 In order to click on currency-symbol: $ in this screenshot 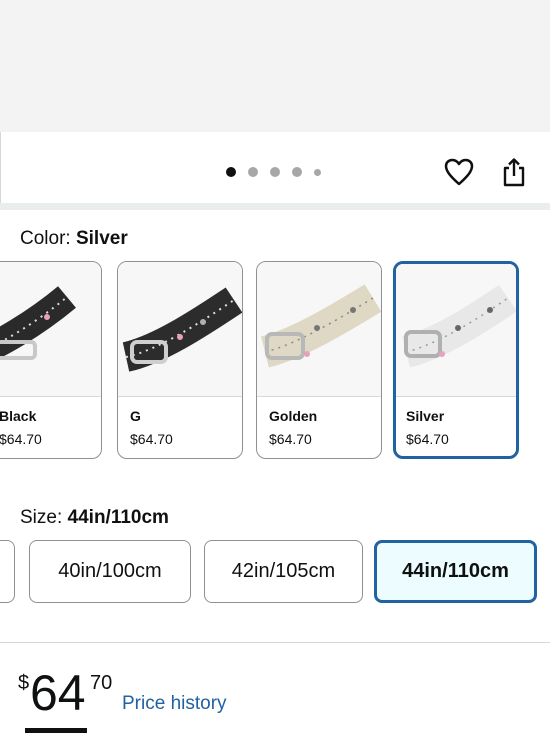, I will do `click(24, 683)`.